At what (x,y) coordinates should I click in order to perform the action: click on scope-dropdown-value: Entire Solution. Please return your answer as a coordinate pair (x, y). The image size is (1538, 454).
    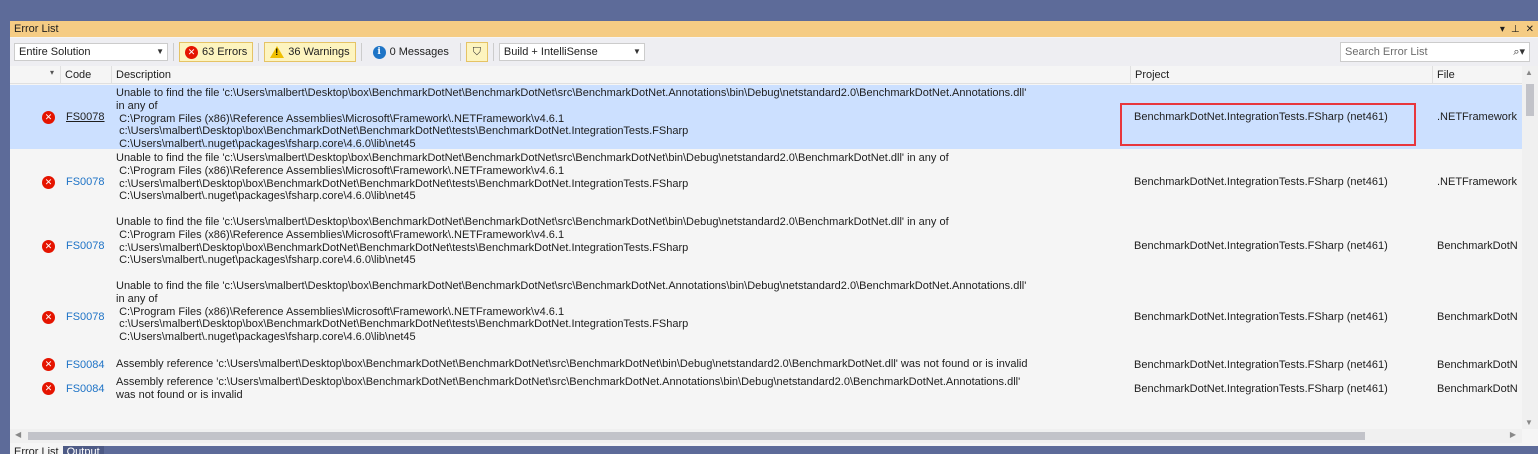
    Looking at the image, I should click on (55, 52).